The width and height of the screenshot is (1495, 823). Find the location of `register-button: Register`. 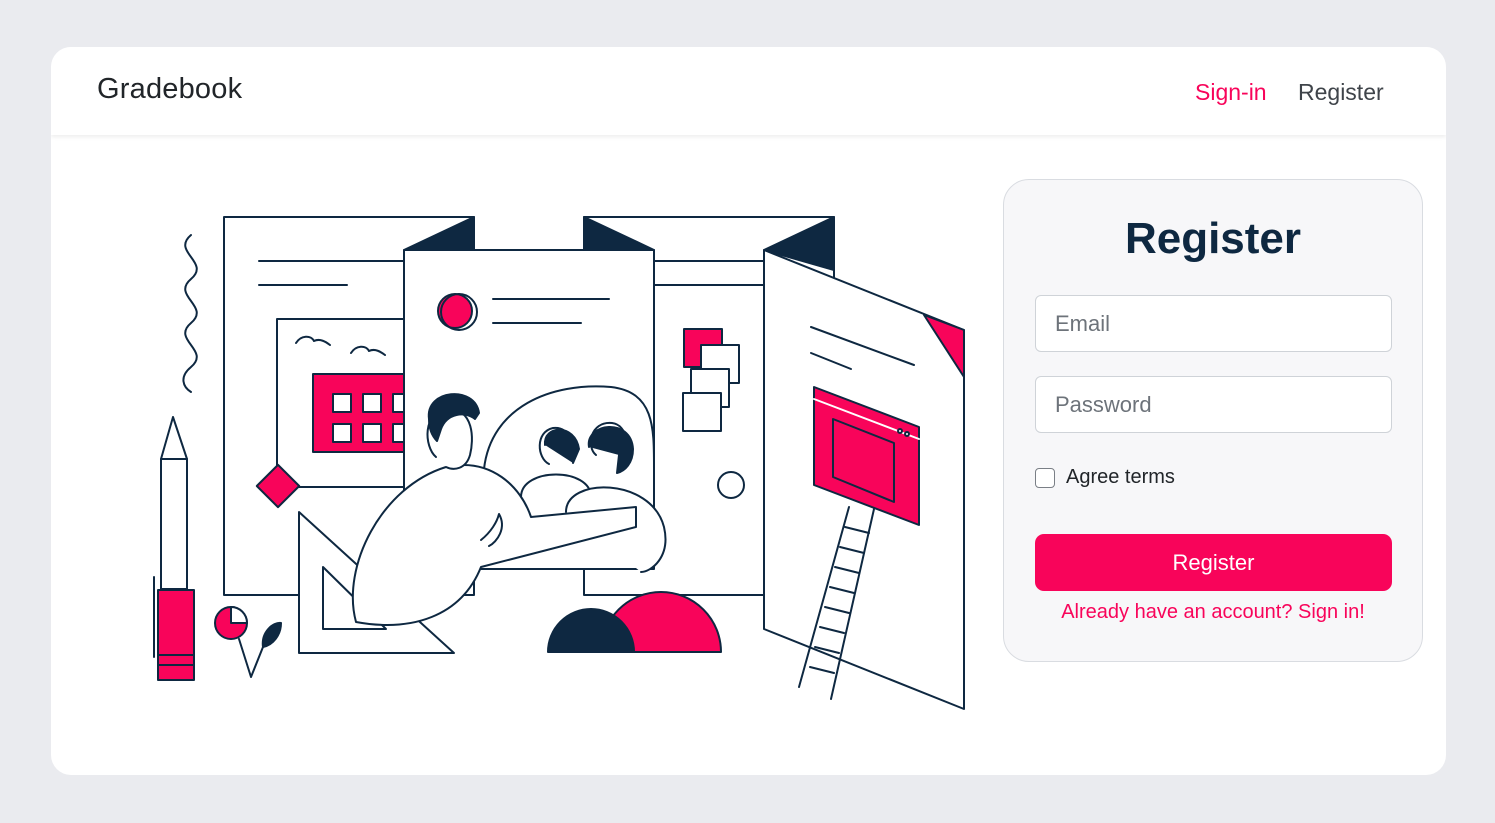

register-button: Register is located at coordinates (1213, 562).